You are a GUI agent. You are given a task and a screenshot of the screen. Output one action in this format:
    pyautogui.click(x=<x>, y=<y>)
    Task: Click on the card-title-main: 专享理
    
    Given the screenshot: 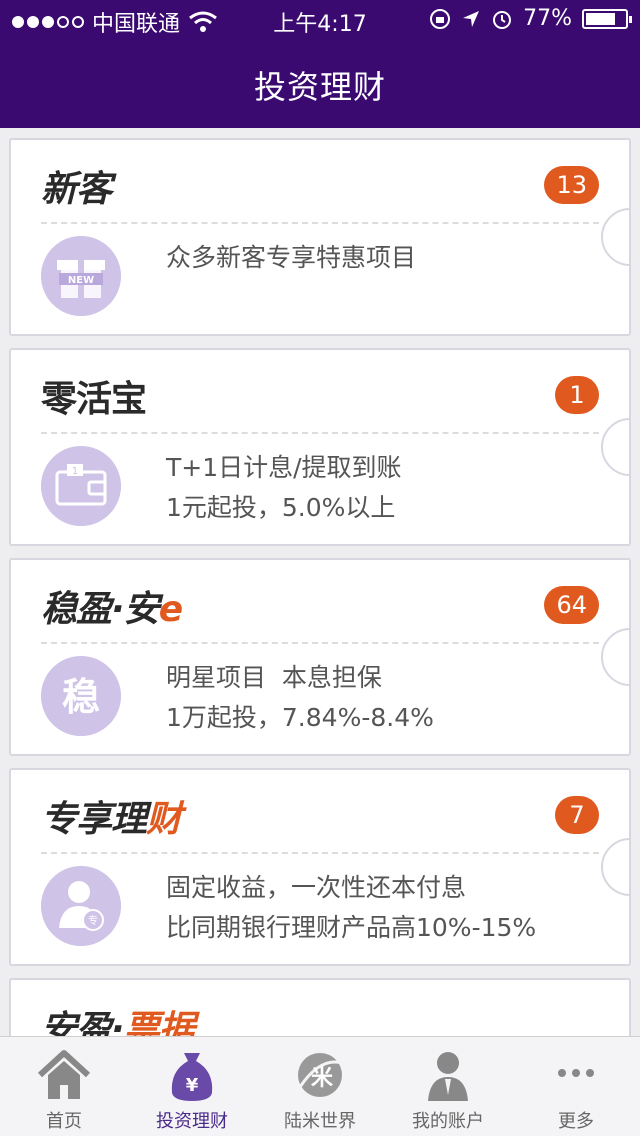 What is the action you would take?
    pyautogui.click(x=94, y=819)
    